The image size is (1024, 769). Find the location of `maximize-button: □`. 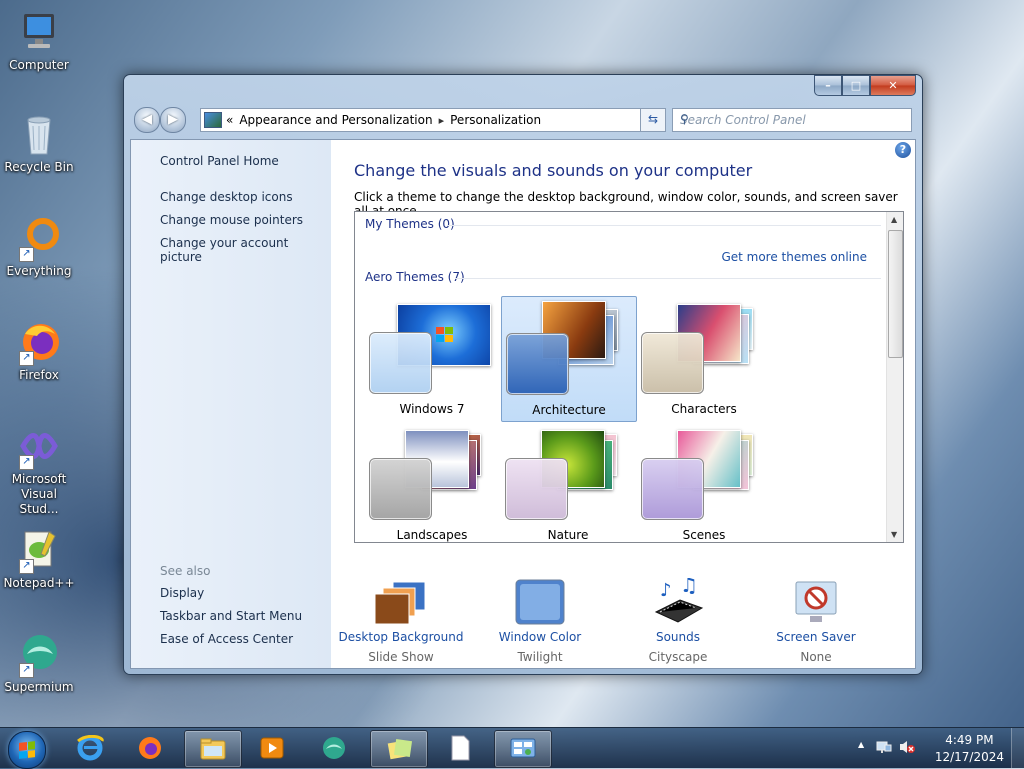

maximize-button: □ is located at coordinates (856, 85).